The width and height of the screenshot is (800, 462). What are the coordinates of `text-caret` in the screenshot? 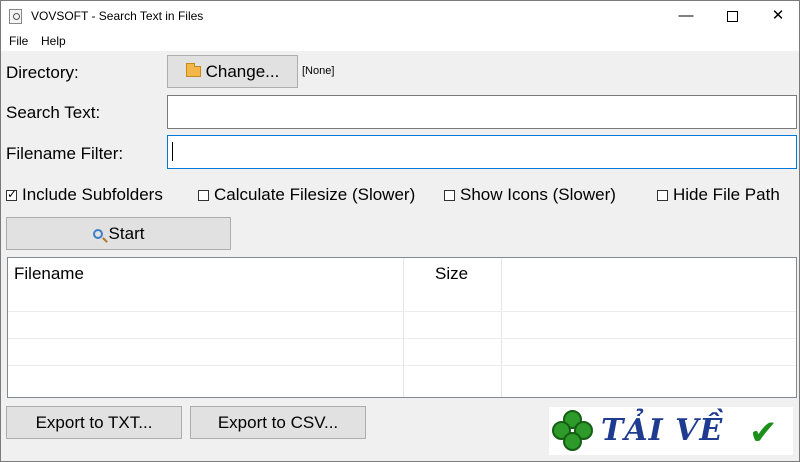 It's located at (172, 151).